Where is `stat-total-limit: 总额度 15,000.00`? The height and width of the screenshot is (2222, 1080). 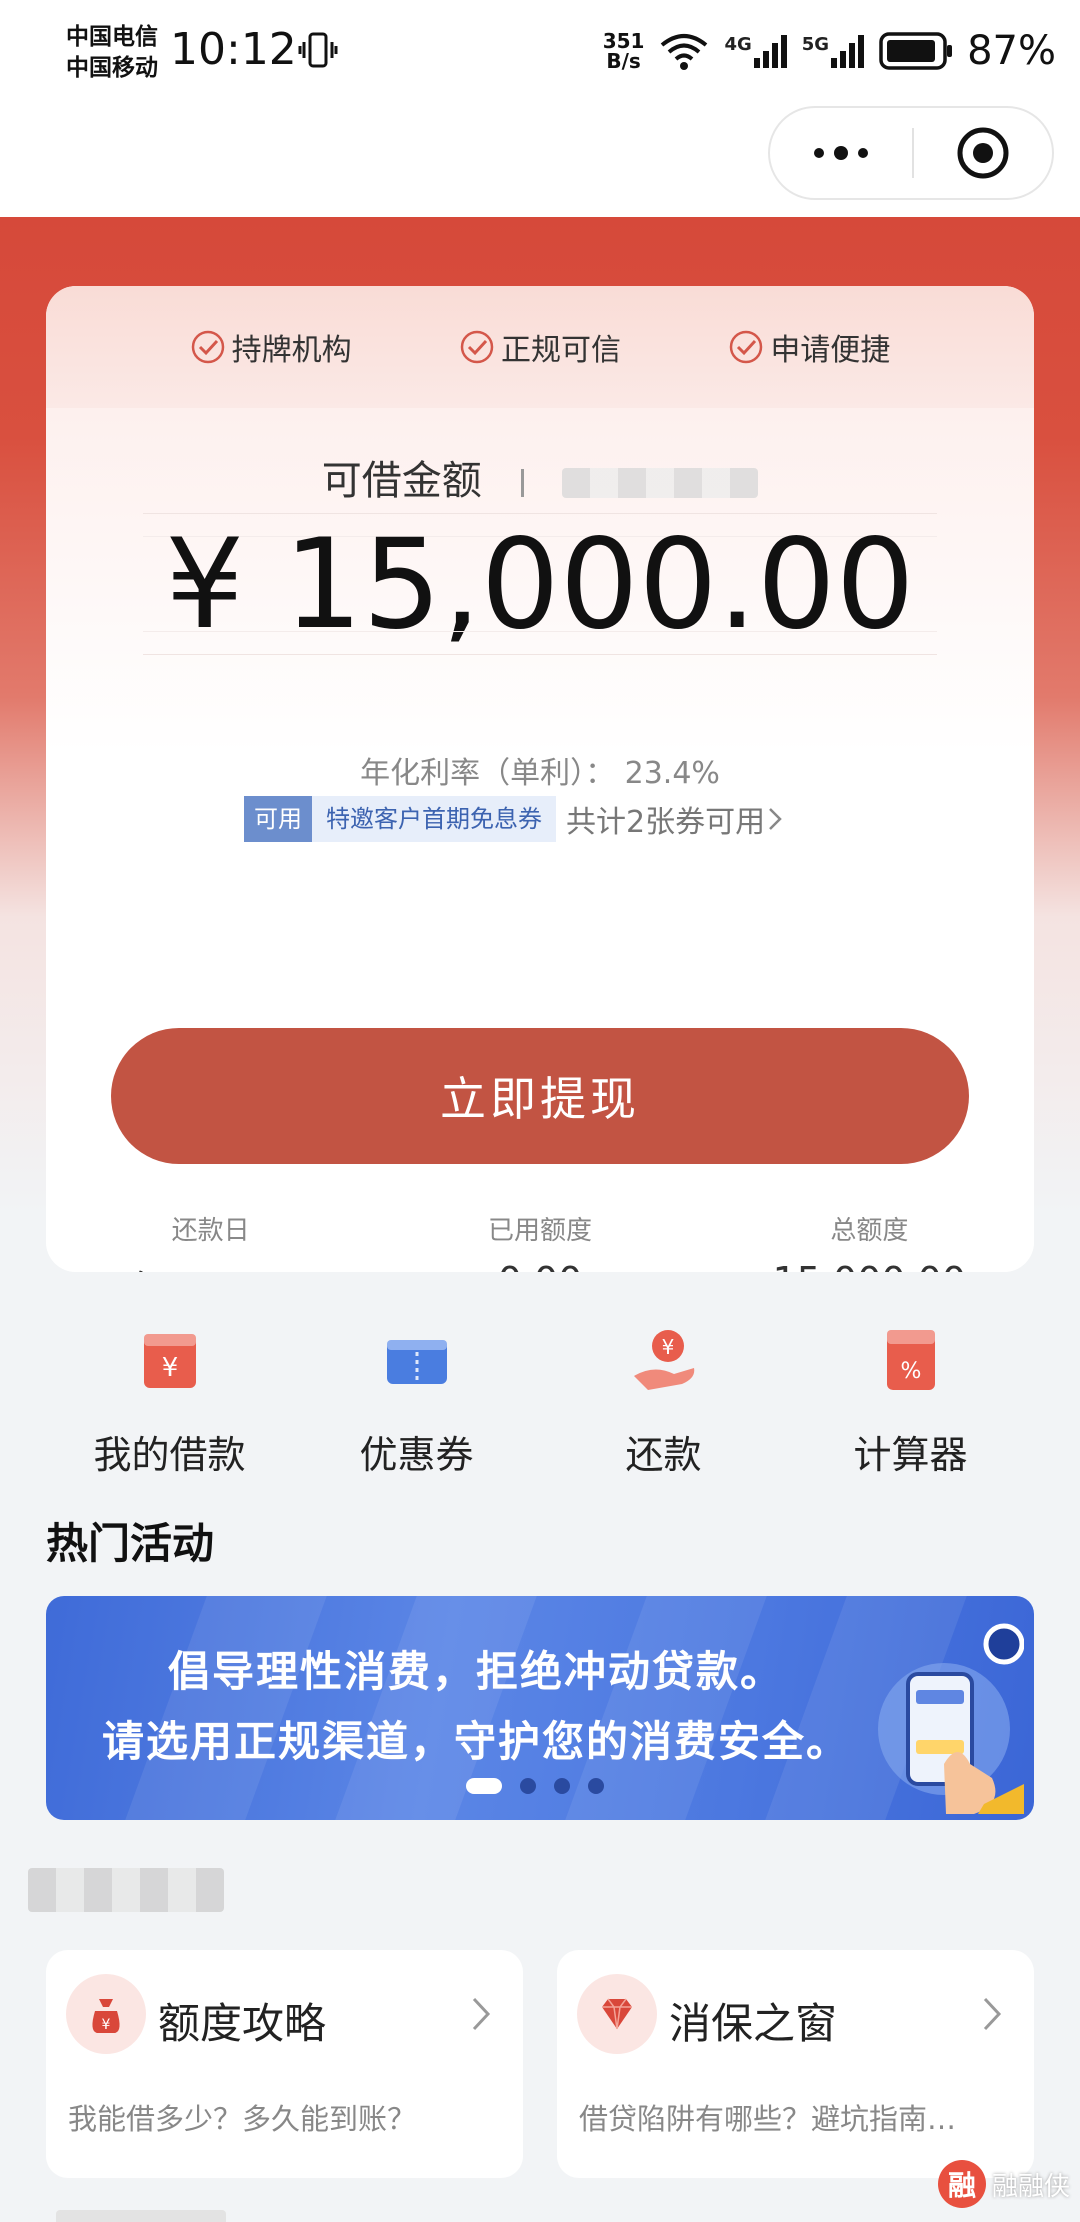 stat-total-limit: 总额度 15,000.00 is located at coordinates (869, 1244).